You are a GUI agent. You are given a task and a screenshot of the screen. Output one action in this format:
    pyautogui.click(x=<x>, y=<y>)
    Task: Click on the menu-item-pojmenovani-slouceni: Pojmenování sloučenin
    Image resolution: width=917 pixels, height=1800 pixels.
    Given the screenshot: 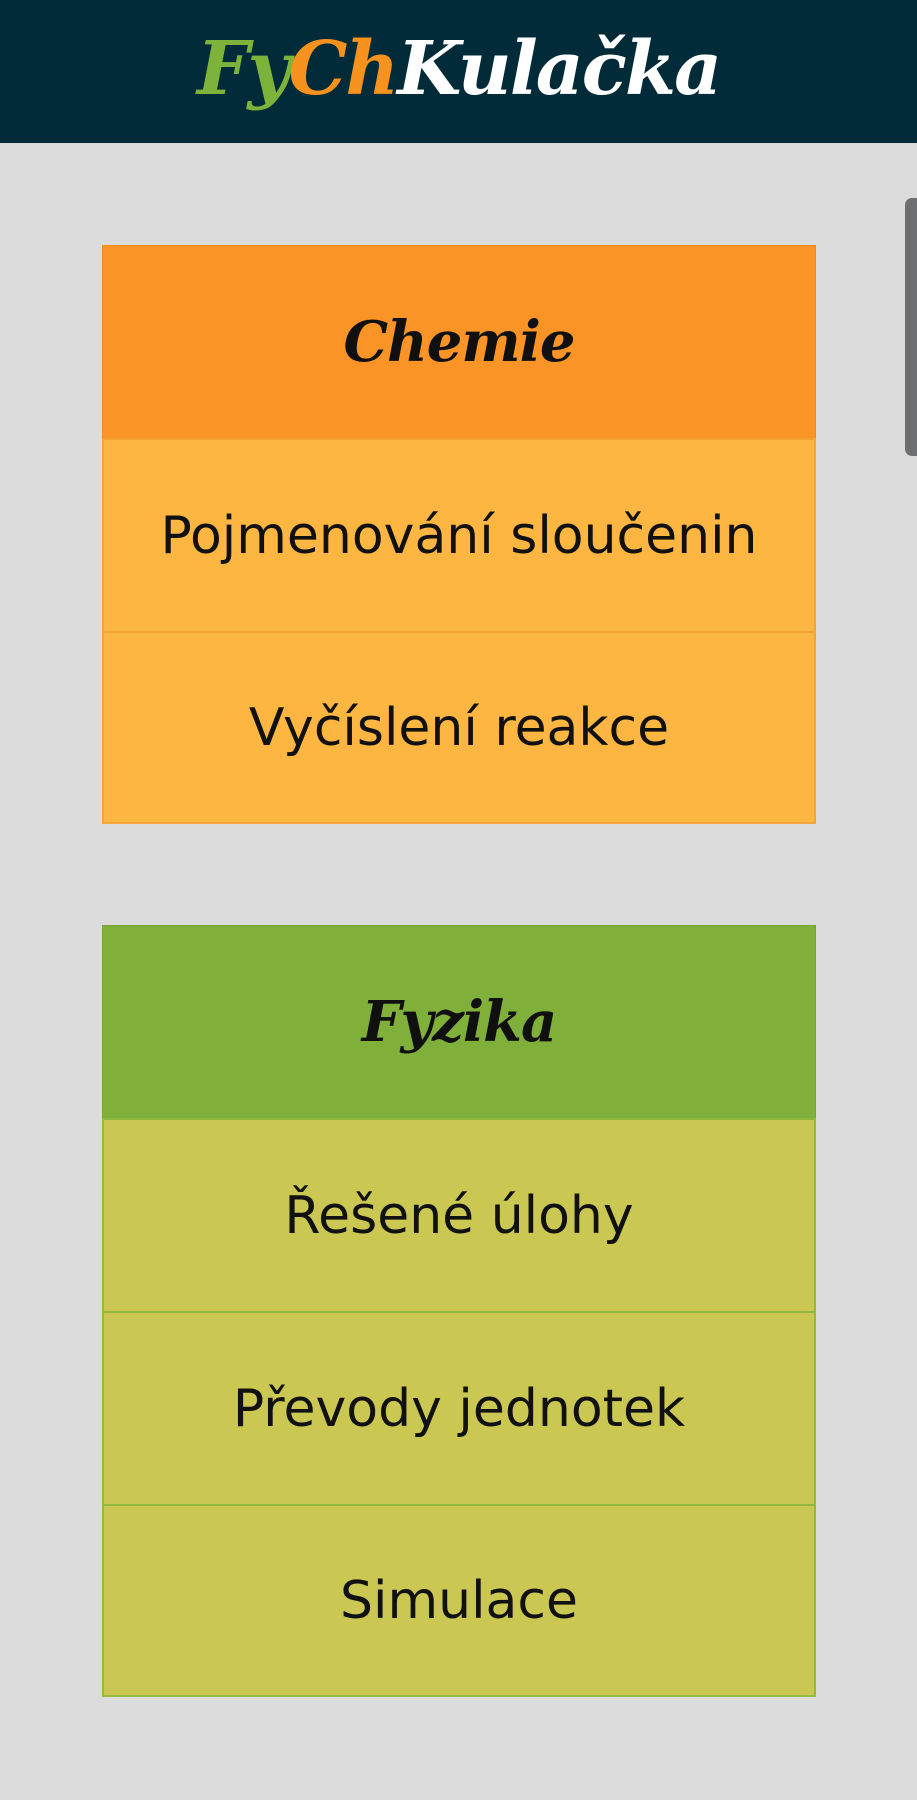 What is the action you would take?
    pyautogui.click(x=459, y=534)
    